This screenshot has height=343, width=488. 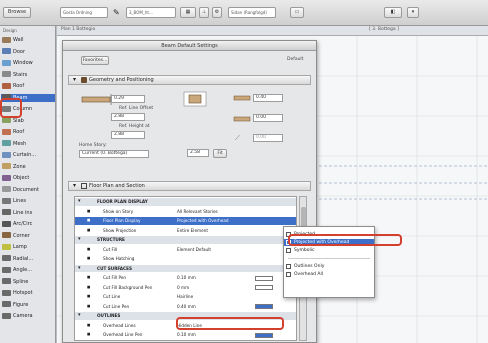 What do you see at coordinates (185, 202) in the screenshot?
I see `tree-category-row: ▾ FLOOR PLAN DISPLAY` at bounding box center [185, 202].